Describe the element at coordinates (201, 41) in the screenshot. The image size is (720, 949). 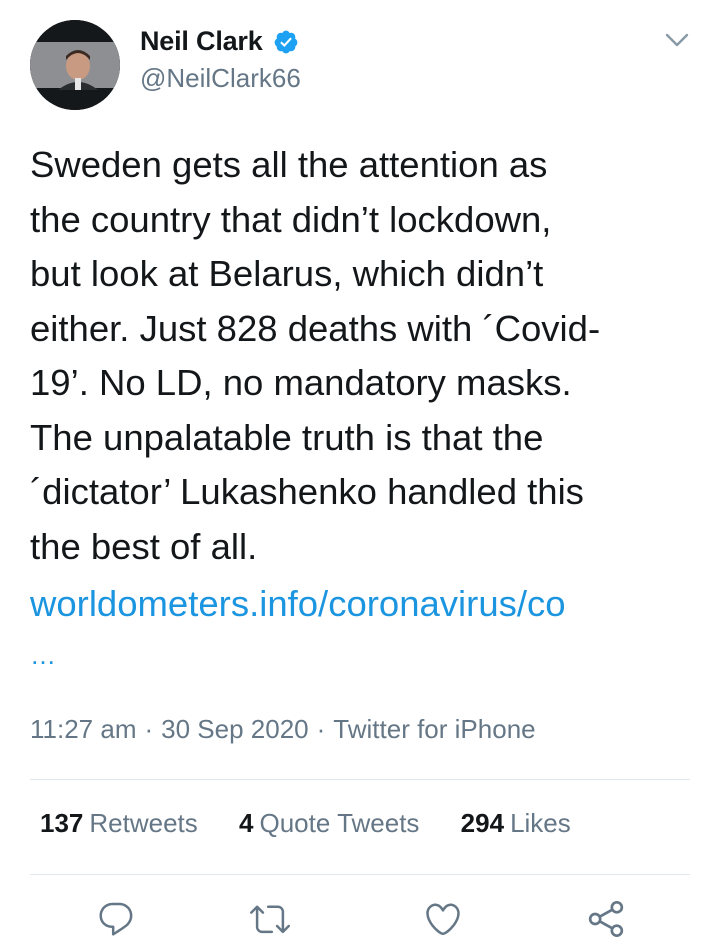
I see `author-display-name: Neil Clark` at that location.